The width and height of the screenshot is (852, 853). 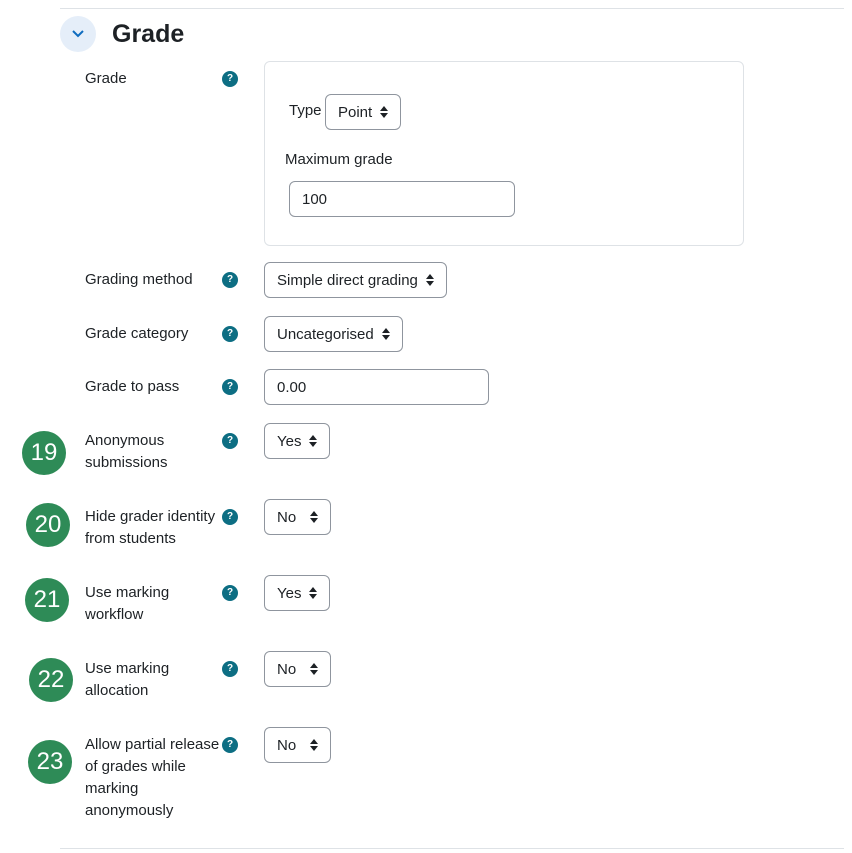 I want to click on grade-to-pass-input: 0.00, so click(x=376, y=387).